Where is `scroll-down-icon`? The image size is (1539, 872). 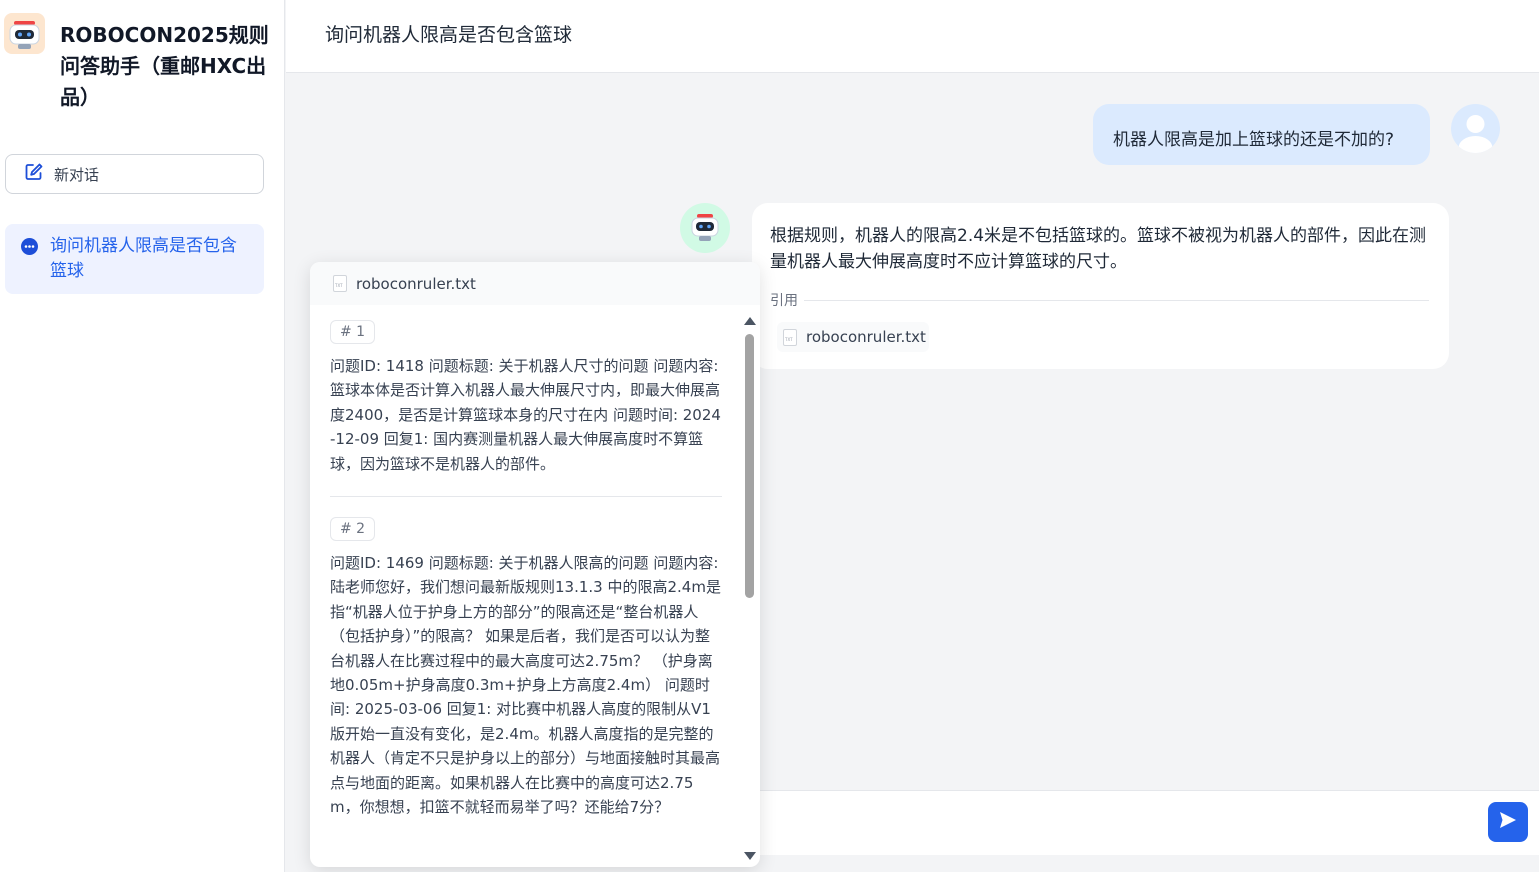 scroll-down-icon is located at coordinates (750, 856).